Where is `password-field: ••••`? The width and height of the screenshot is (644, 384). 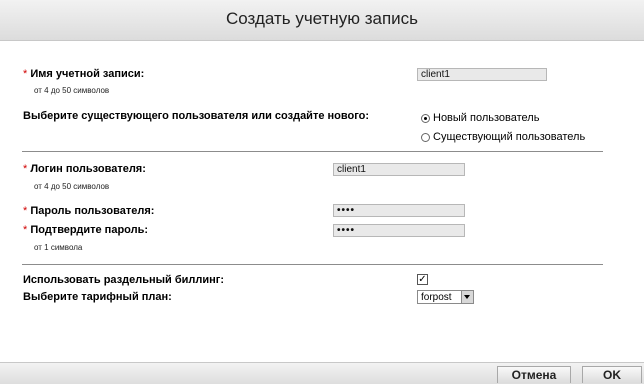
password-field: •••• is located at coordinates (399, 210).